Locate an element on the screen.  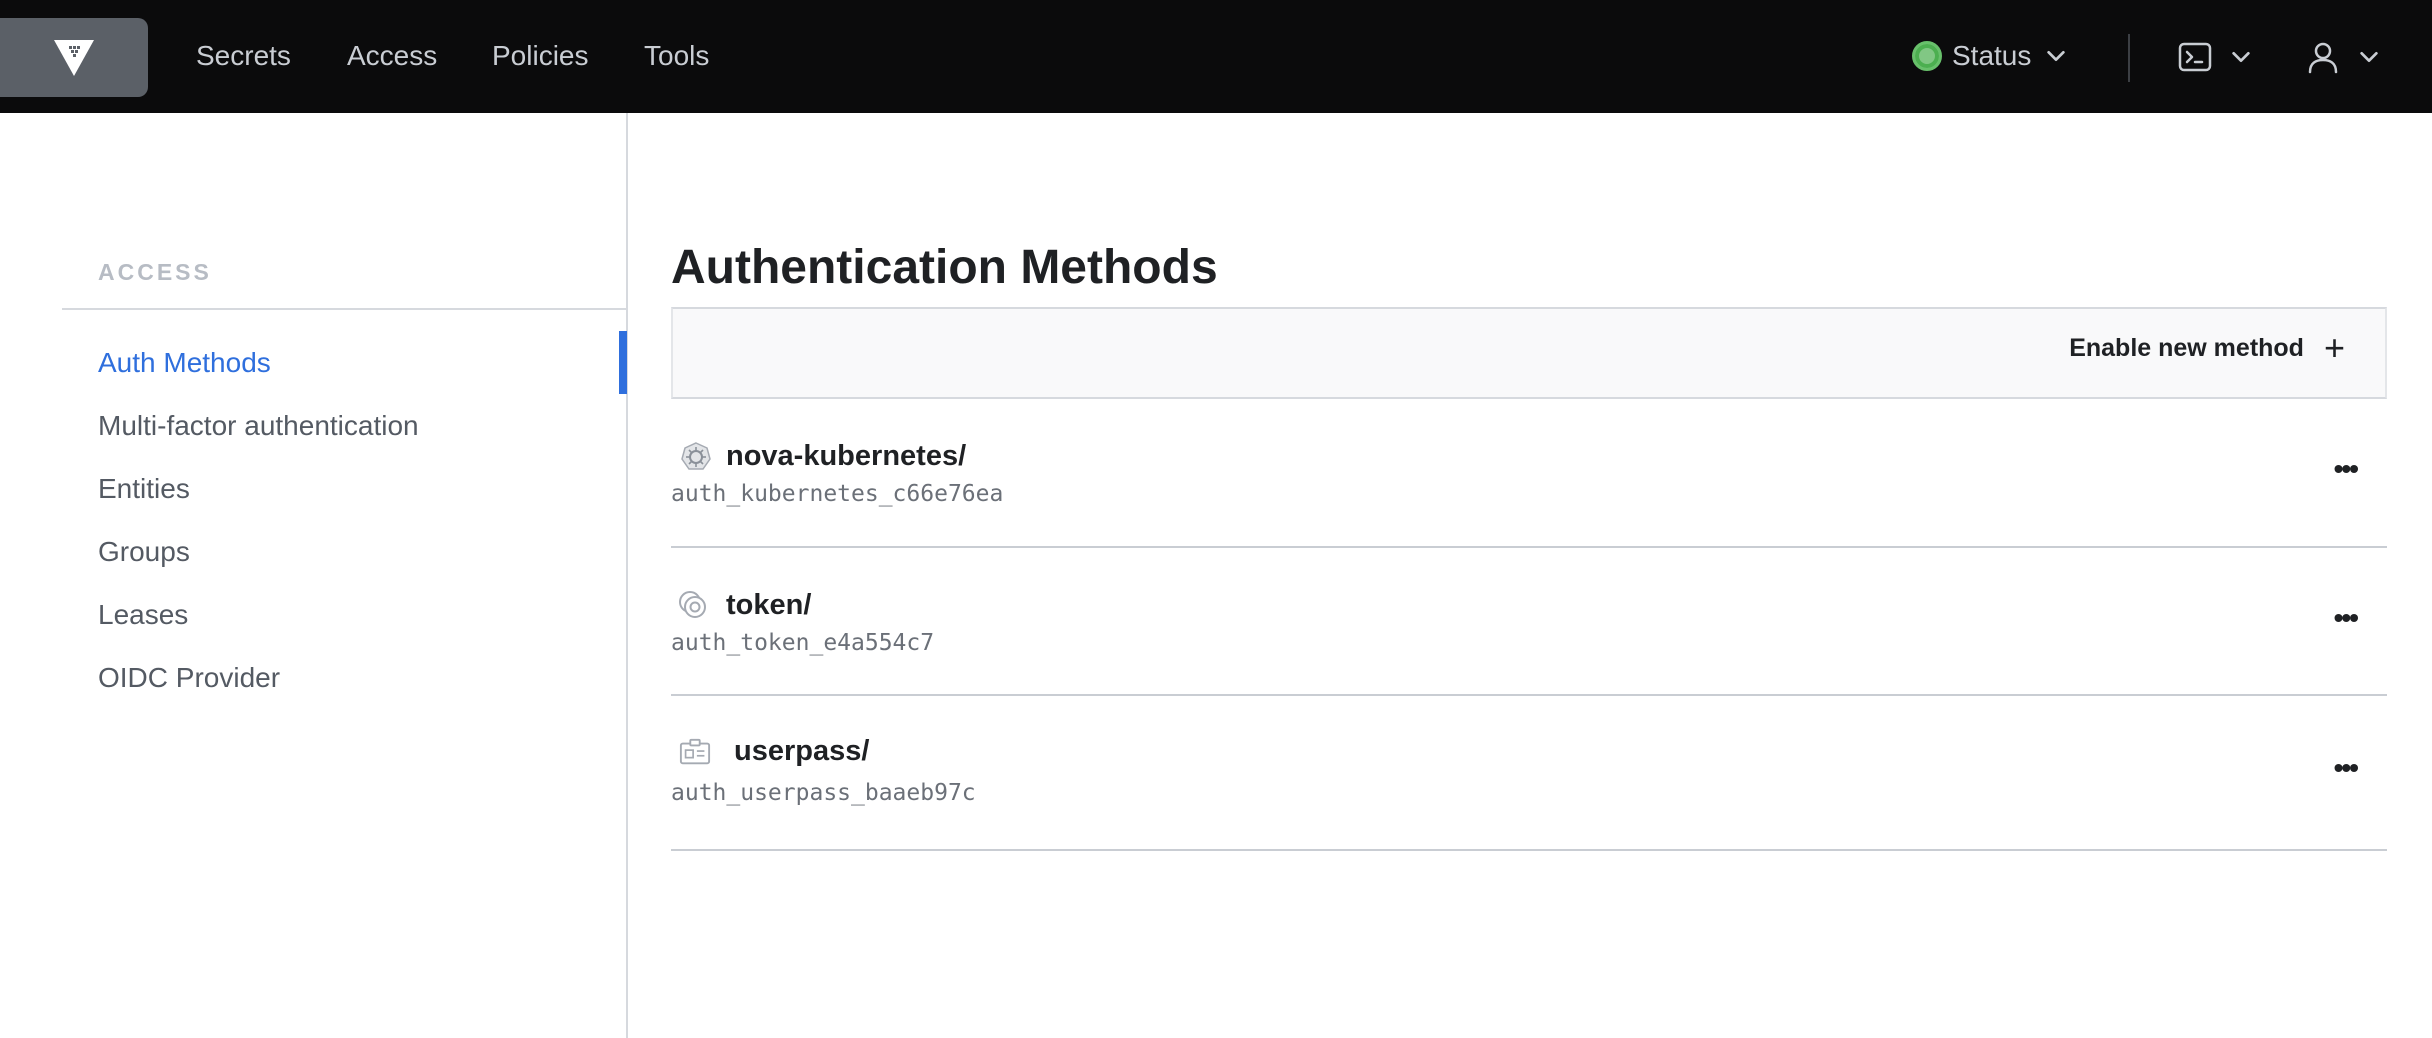
console-menu is located at coordinates (2215, 57).